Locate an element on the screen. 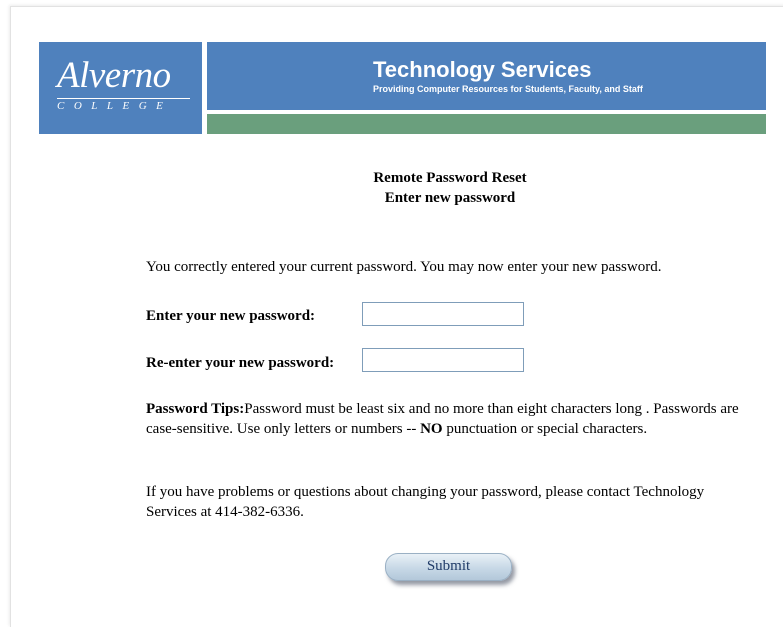  page-subtitle: Enter new password is located at coordinates (450, 198).